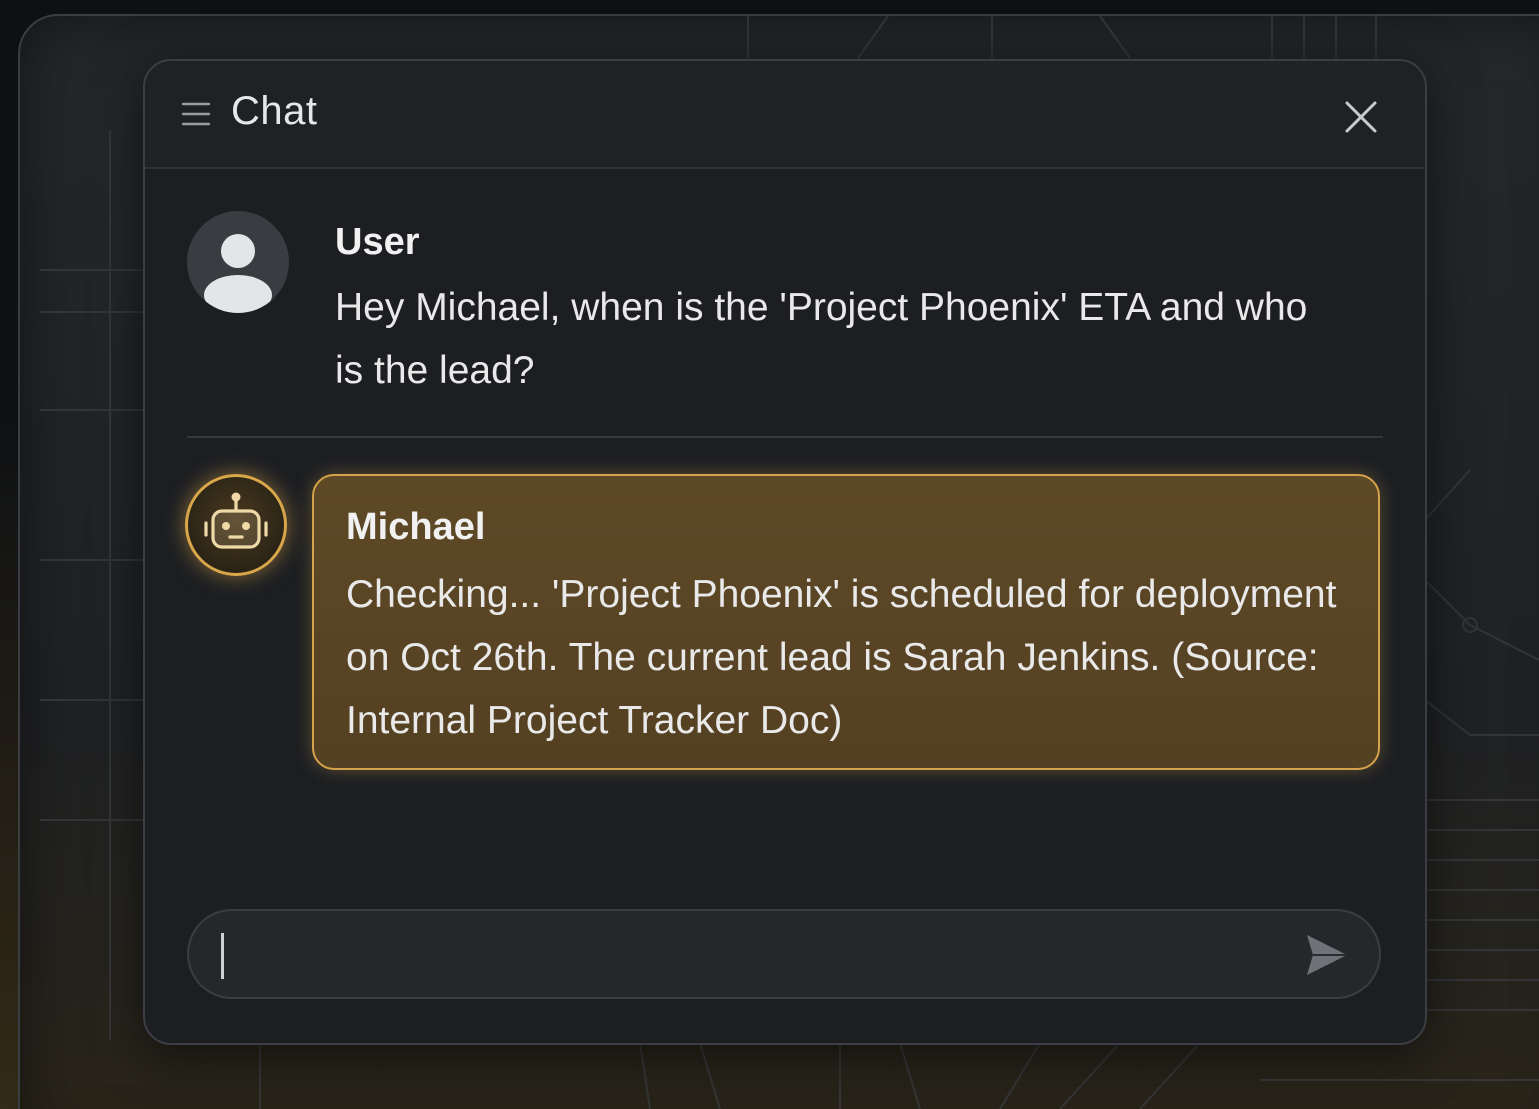 The image size is (1539, 1109). What do you see at coordinates (236, 525) in the screenshot?
I see `robot-icon` at bounding box center [236, 525].